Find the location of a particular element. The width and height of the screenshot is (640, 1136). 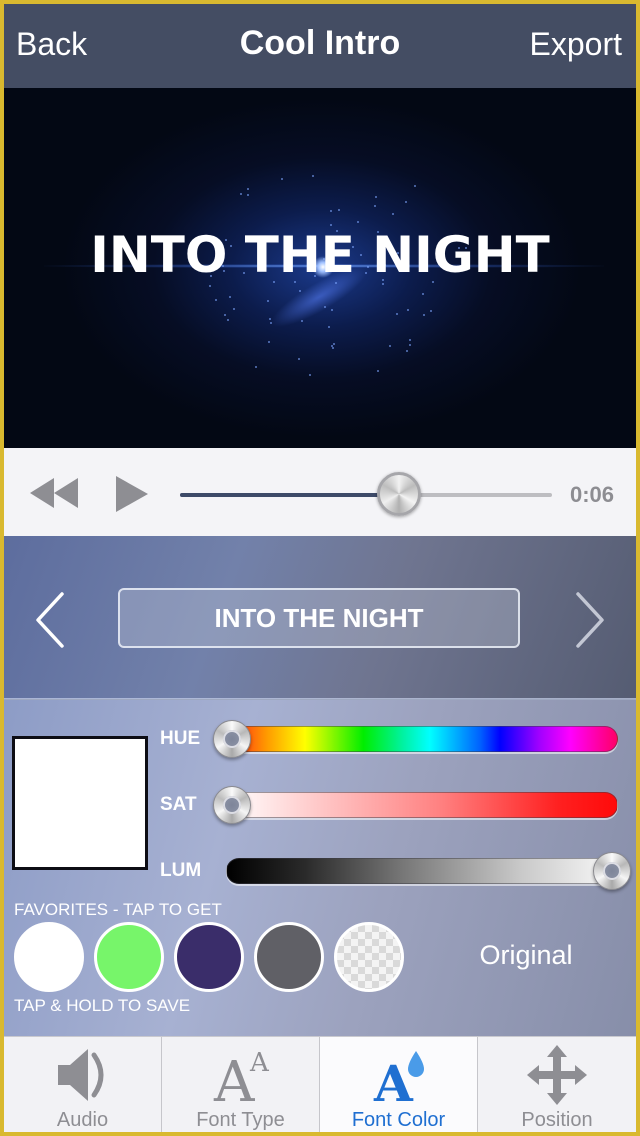

tab-position: Position is located at coordinates (557, 1084).